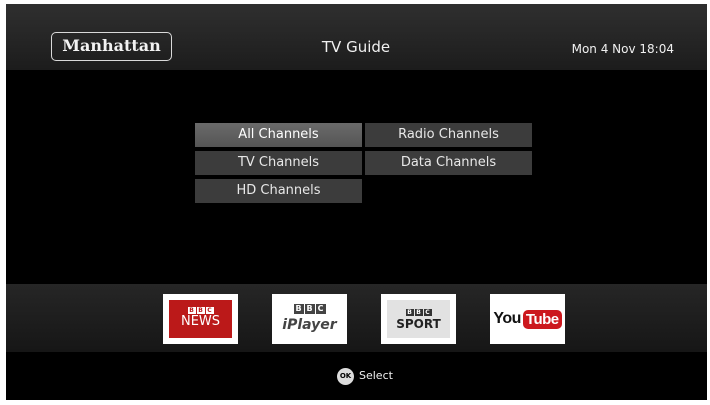 This screenshot has height=405, width=710. Describe the element at coordinates (507, 318) in the screenshot. I see `youtube-you-text: You` at that location.